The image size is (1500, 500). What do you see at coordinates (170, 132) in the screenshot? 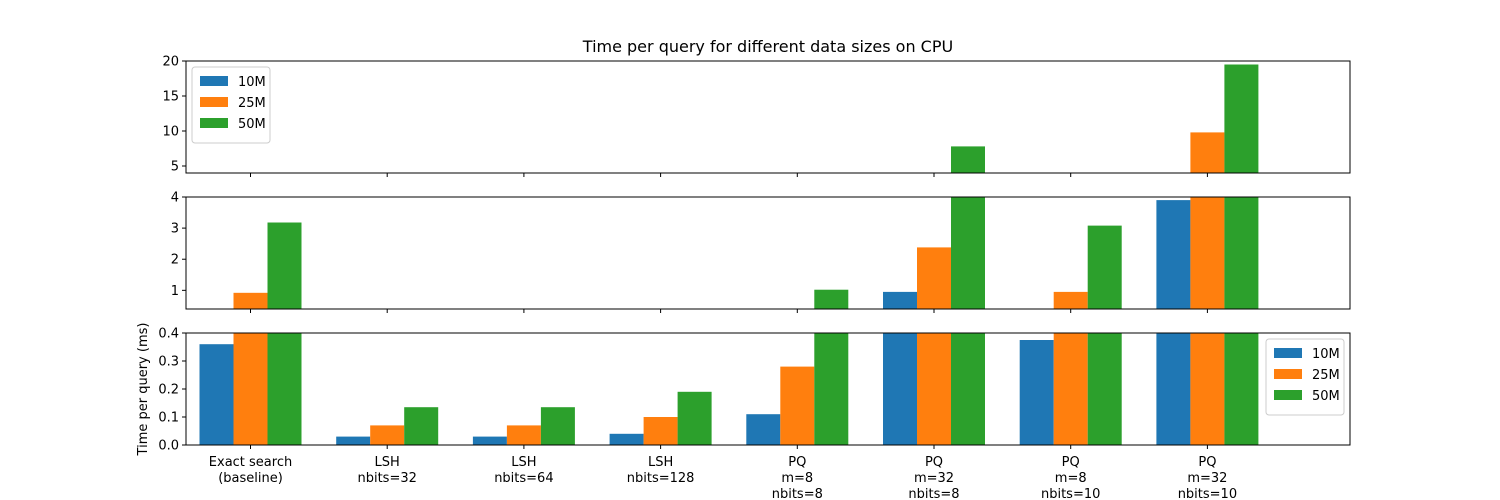
I see `y-tick-label: 10` at bounding box center [170, 132].